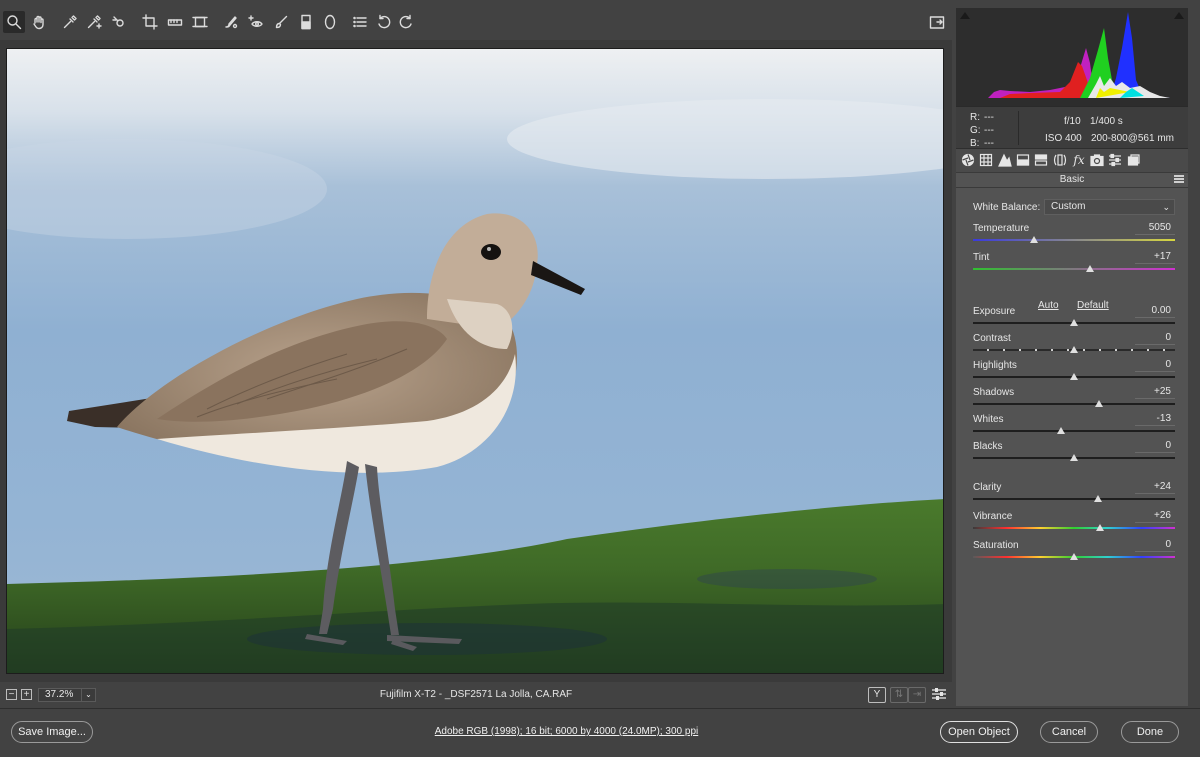 The width and height of the screenshot is (1200, 757). What do you see at coordinates (994, 311) in the screenshot?
I see `slider-label: Exposure` at bounding box center [994, 311].